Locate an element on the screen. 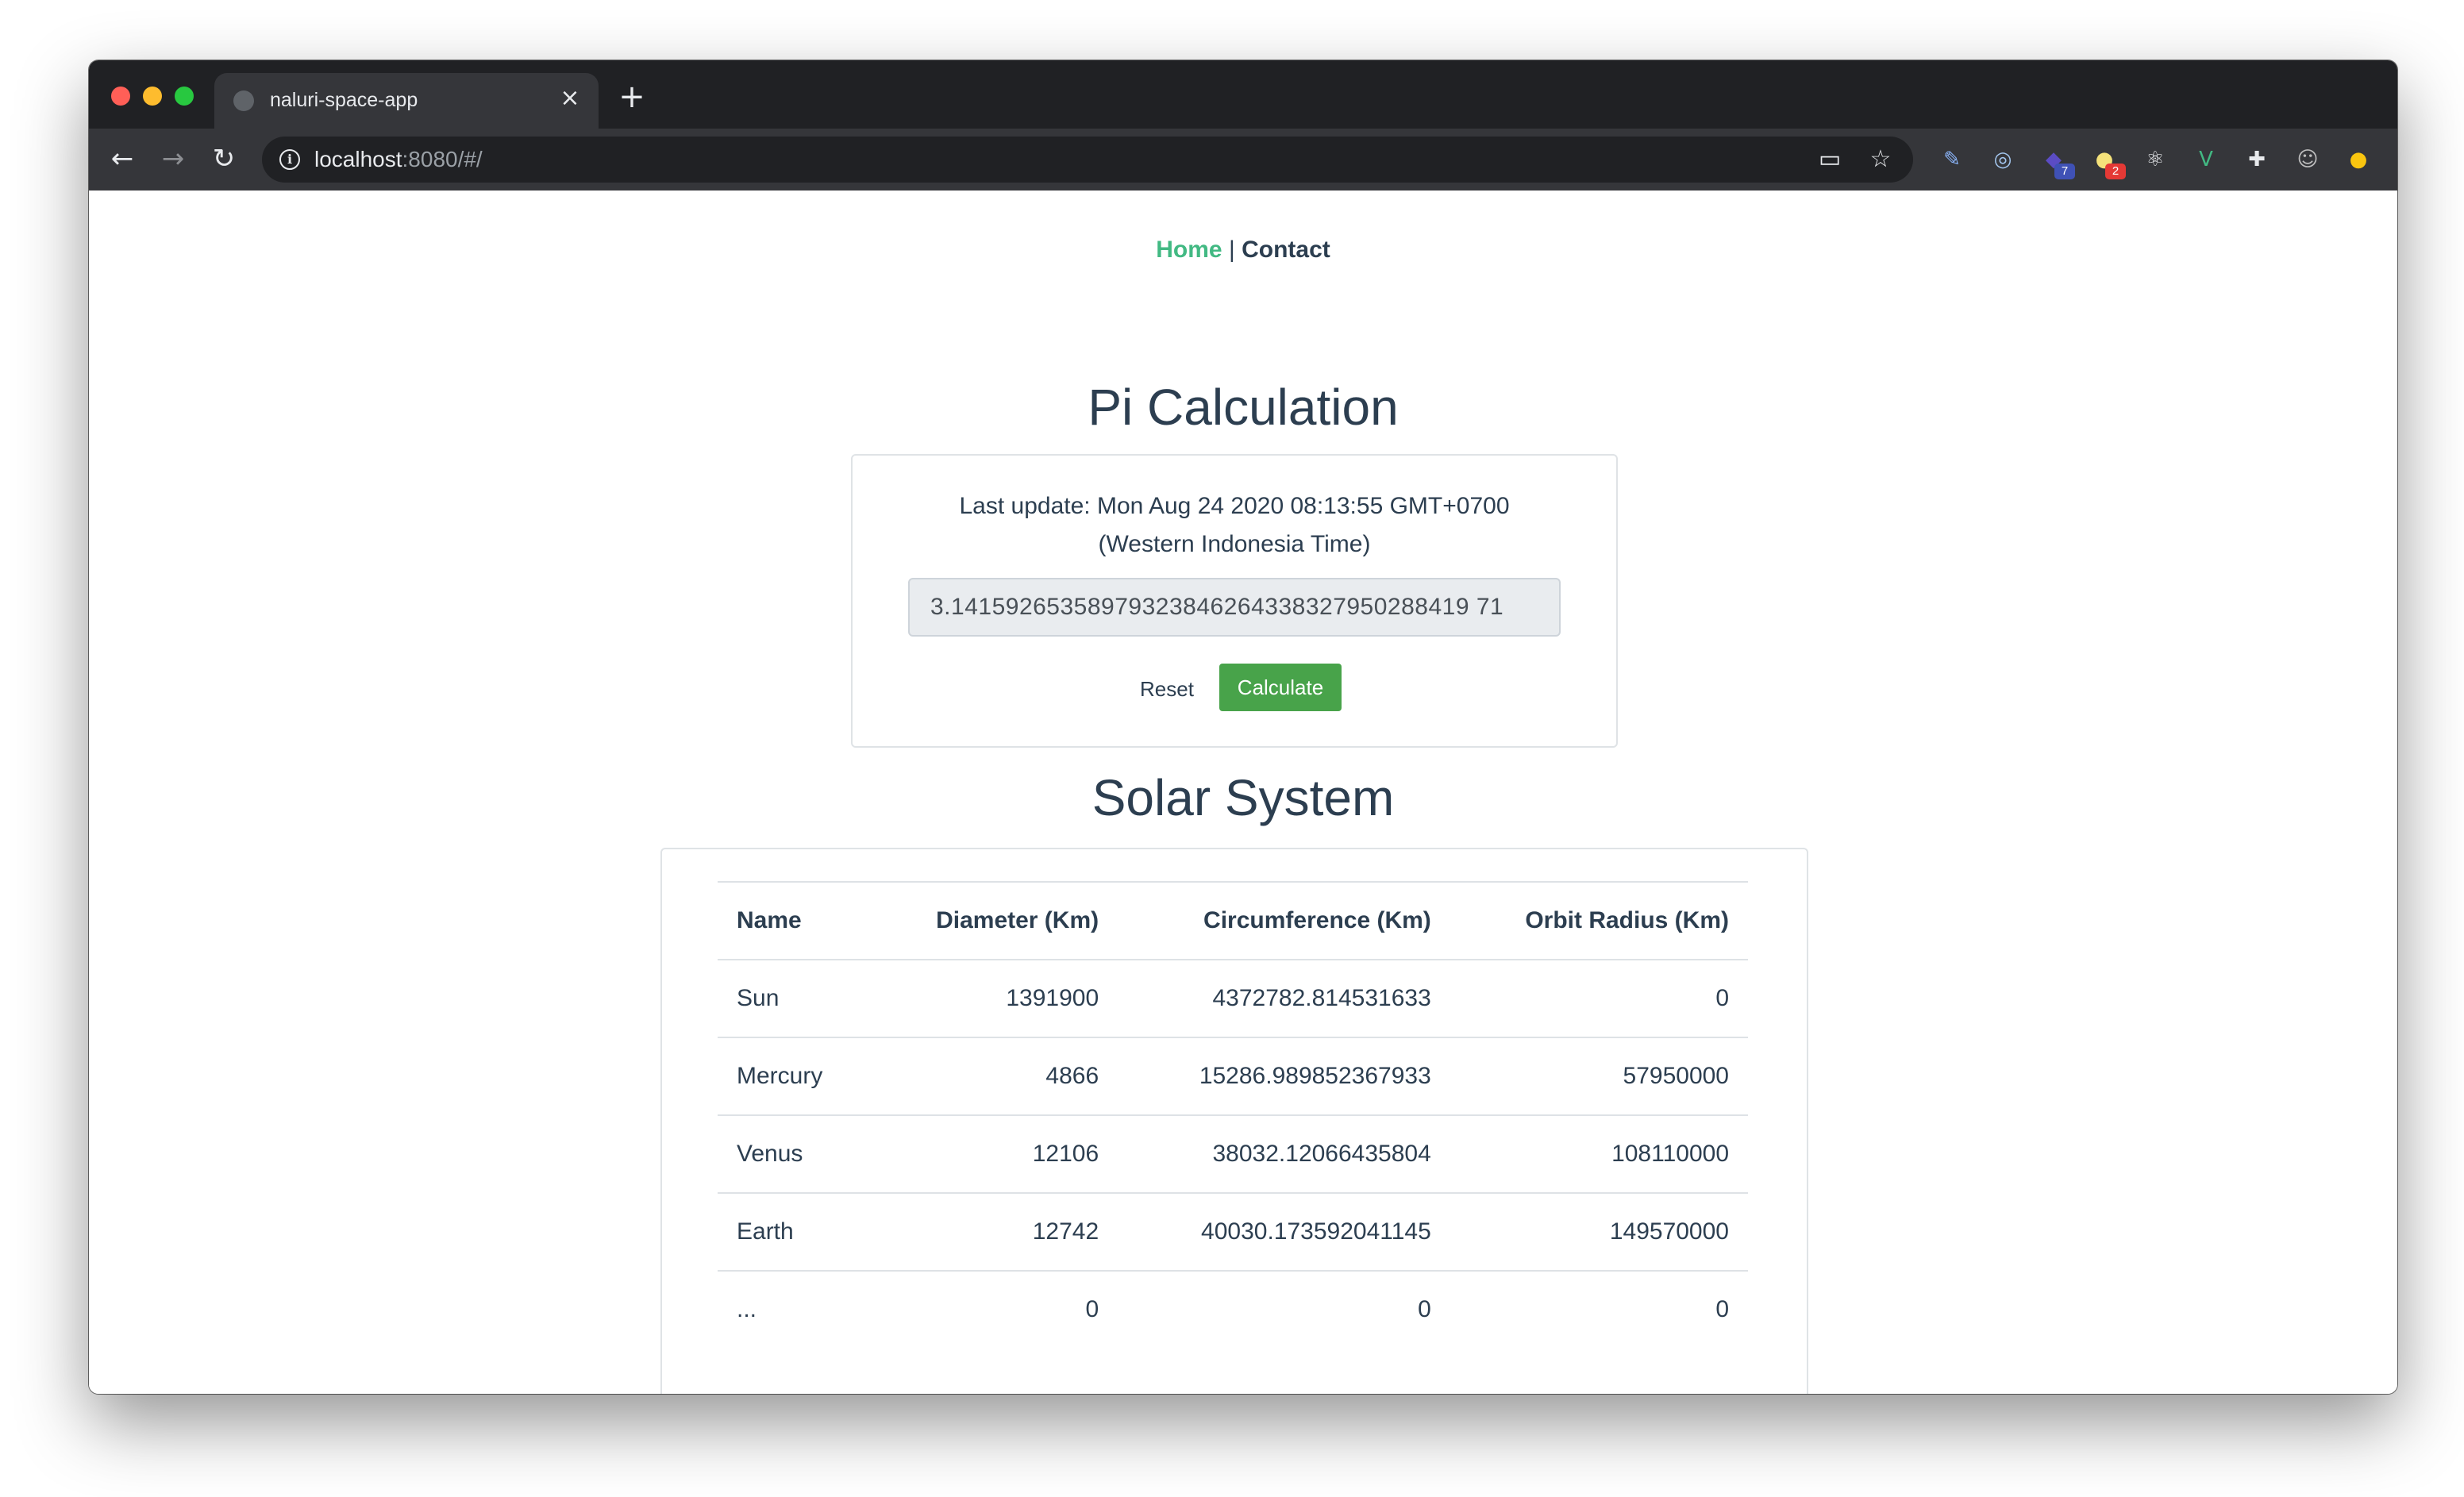  top-nav: Home | Contact is located at coordinates (1243, 250).